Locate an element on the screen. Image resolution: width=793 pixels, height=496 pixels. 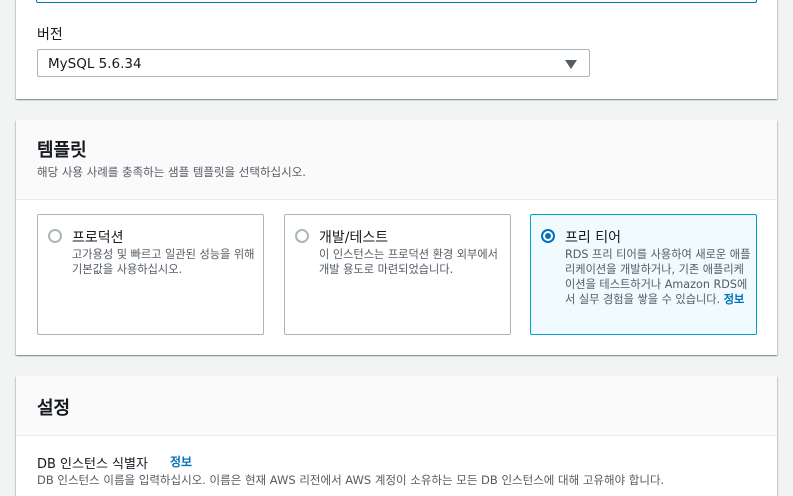
db-identifier-info-link: 정보 is located at coordinates (181, 461).